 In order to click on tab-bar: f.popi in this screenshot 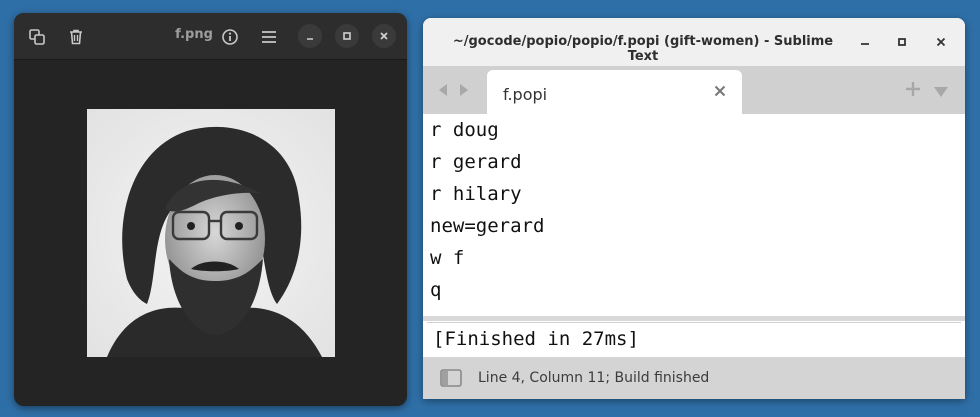, I will do `click(694, 90)`.